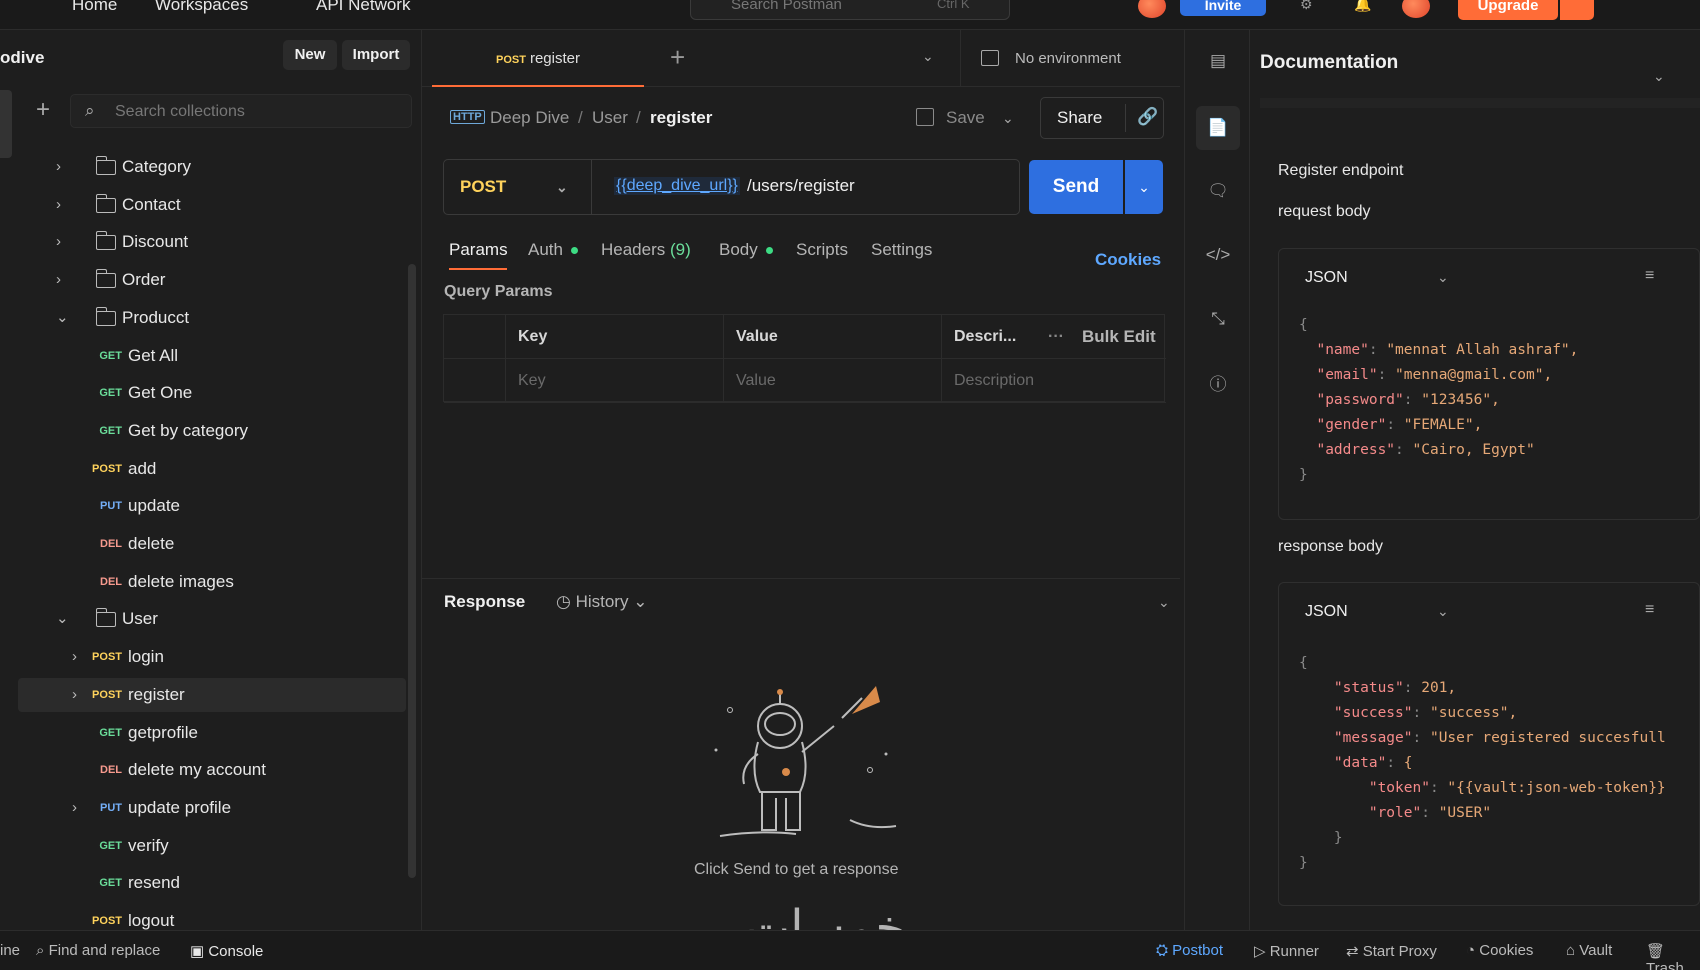 The height and width of the screenshot is (970, 1700). What do you see at coordinates (212, 393) in the screenshot?
I see `sidebar-request: GET Get One` at bounding box center [212, 393].